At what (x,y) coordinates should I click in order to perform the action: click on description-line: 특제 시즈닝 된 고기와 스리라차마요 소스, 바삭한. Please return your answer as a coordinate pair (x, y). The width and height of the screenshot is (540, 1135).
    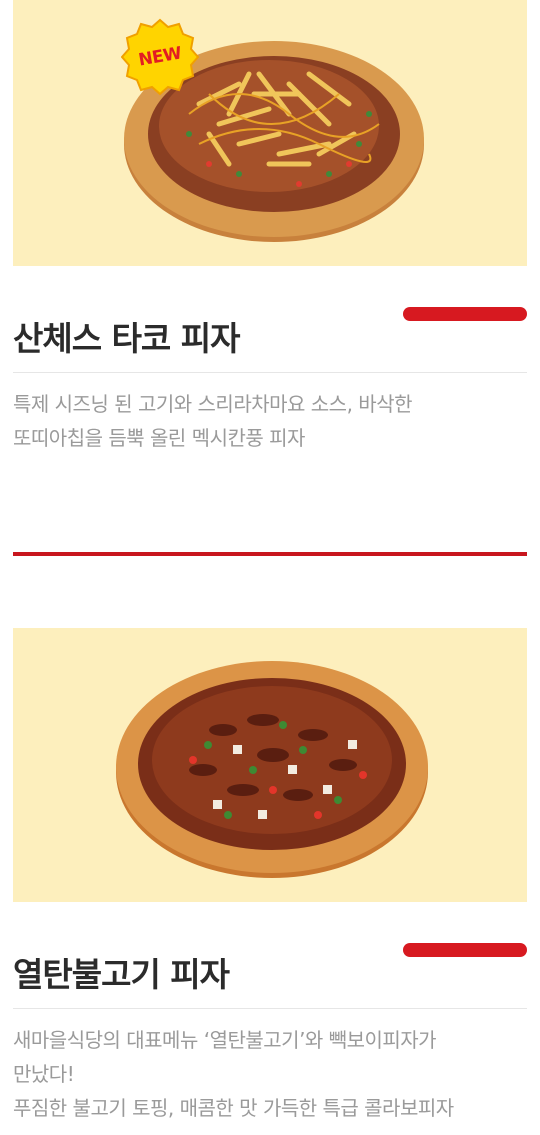
    Looking at the image, I should click on (213, 404).